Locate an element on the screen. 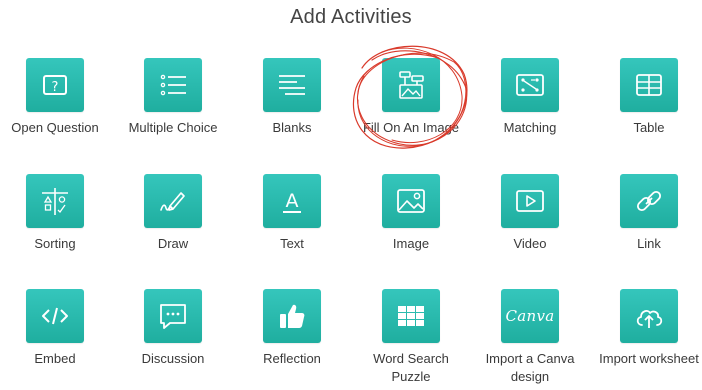 This screenshot has height=390, width=702. open-question-tile-icon: ? is located at coordinates (55, 85).